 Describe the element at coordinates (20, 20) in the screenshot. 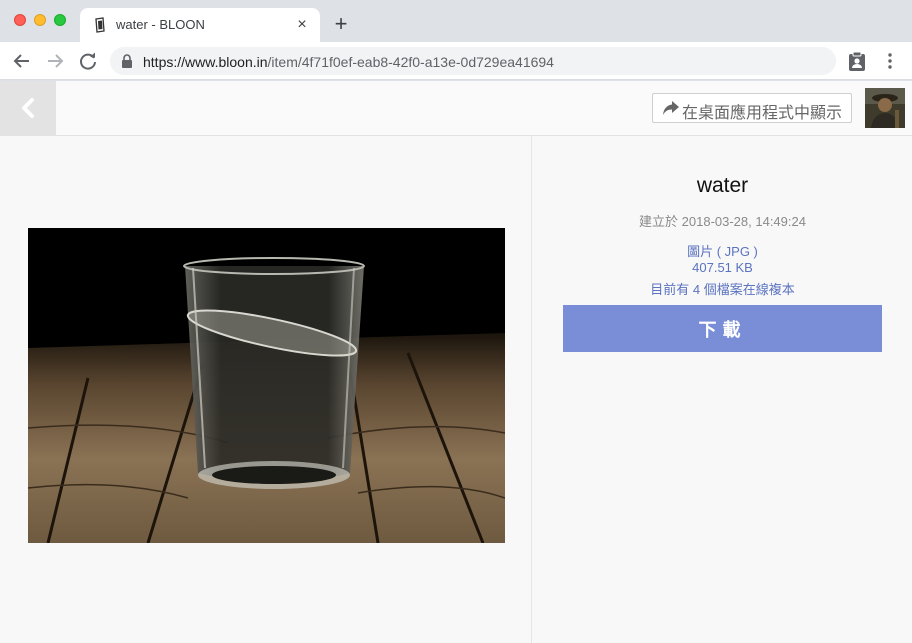

I see `window-close-button` at that location.